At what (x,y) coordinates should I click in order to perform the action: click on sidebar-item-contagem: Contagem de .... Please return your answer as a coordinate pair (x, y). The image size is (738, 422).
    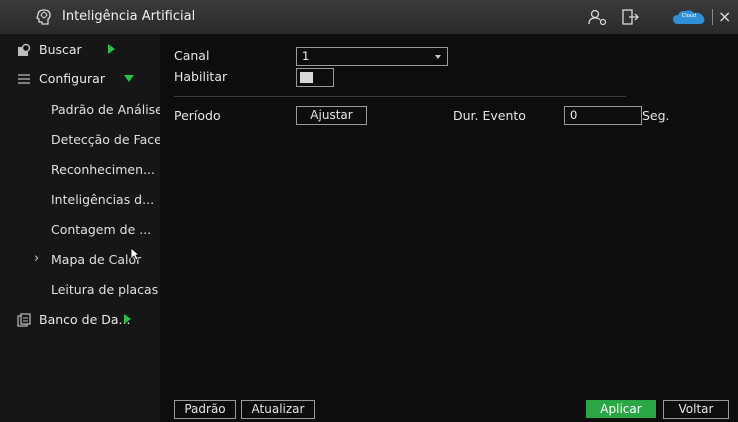
    Looking at the image, I should click on (80, 230).